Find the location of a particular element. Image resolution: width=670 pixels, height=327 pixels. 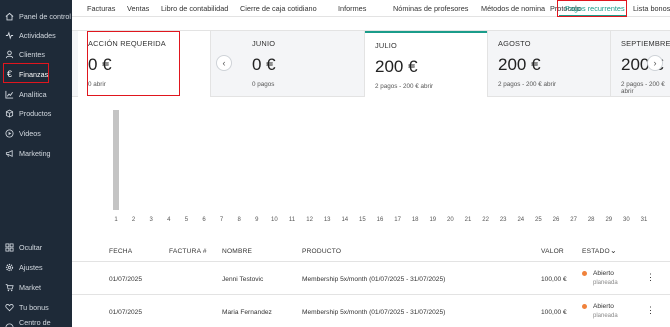

col-factura: FACTURA # is located at coordinates (188, 251).